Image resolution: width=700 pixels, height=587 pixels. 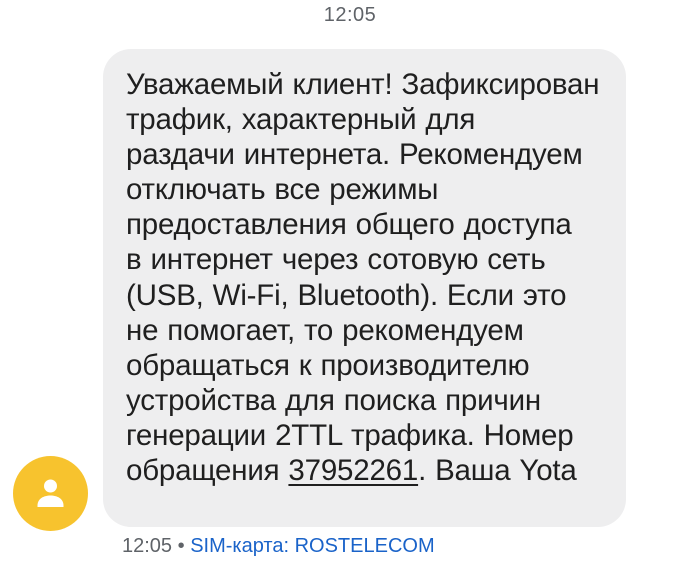 What do you see at coordinates (354, 155) in the screenshot?
I see `message-line: раздачи интернета. Рекомендуем` at bounding box center [354, 155].